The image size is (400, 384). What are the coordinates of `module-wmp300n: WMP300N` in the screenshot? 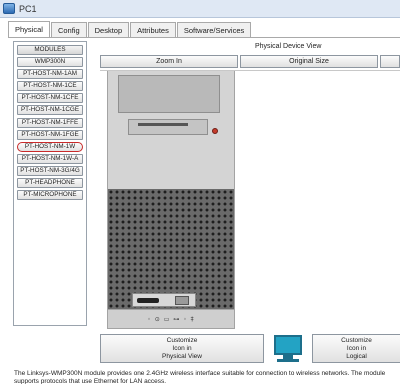 It's located at (50, 62).